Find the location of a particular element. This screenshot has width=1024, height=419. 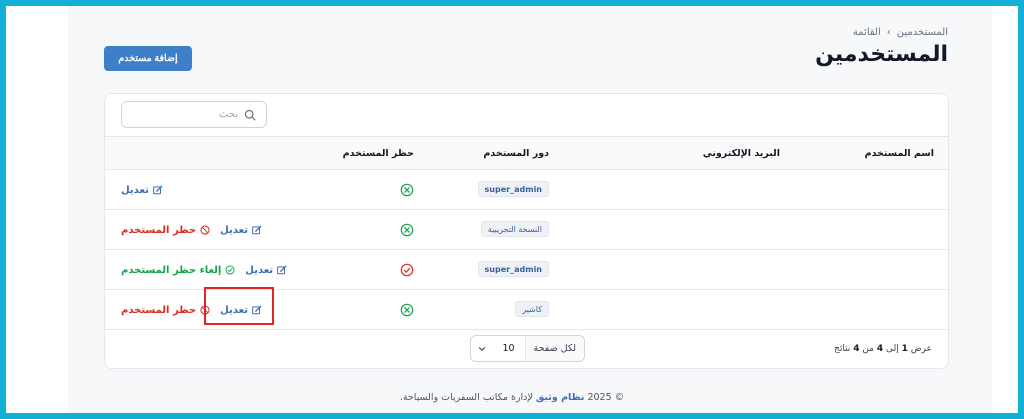

check-circle-icon is located at coordinates (230, 270).